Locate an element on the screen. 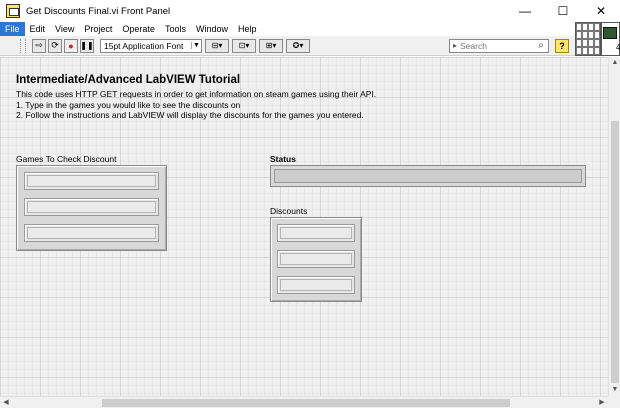 The image size is (620, 408). title-bar: Get Discounts Final.vi Front Panel — ☐ ✕ is located at coordinates (310, 11).